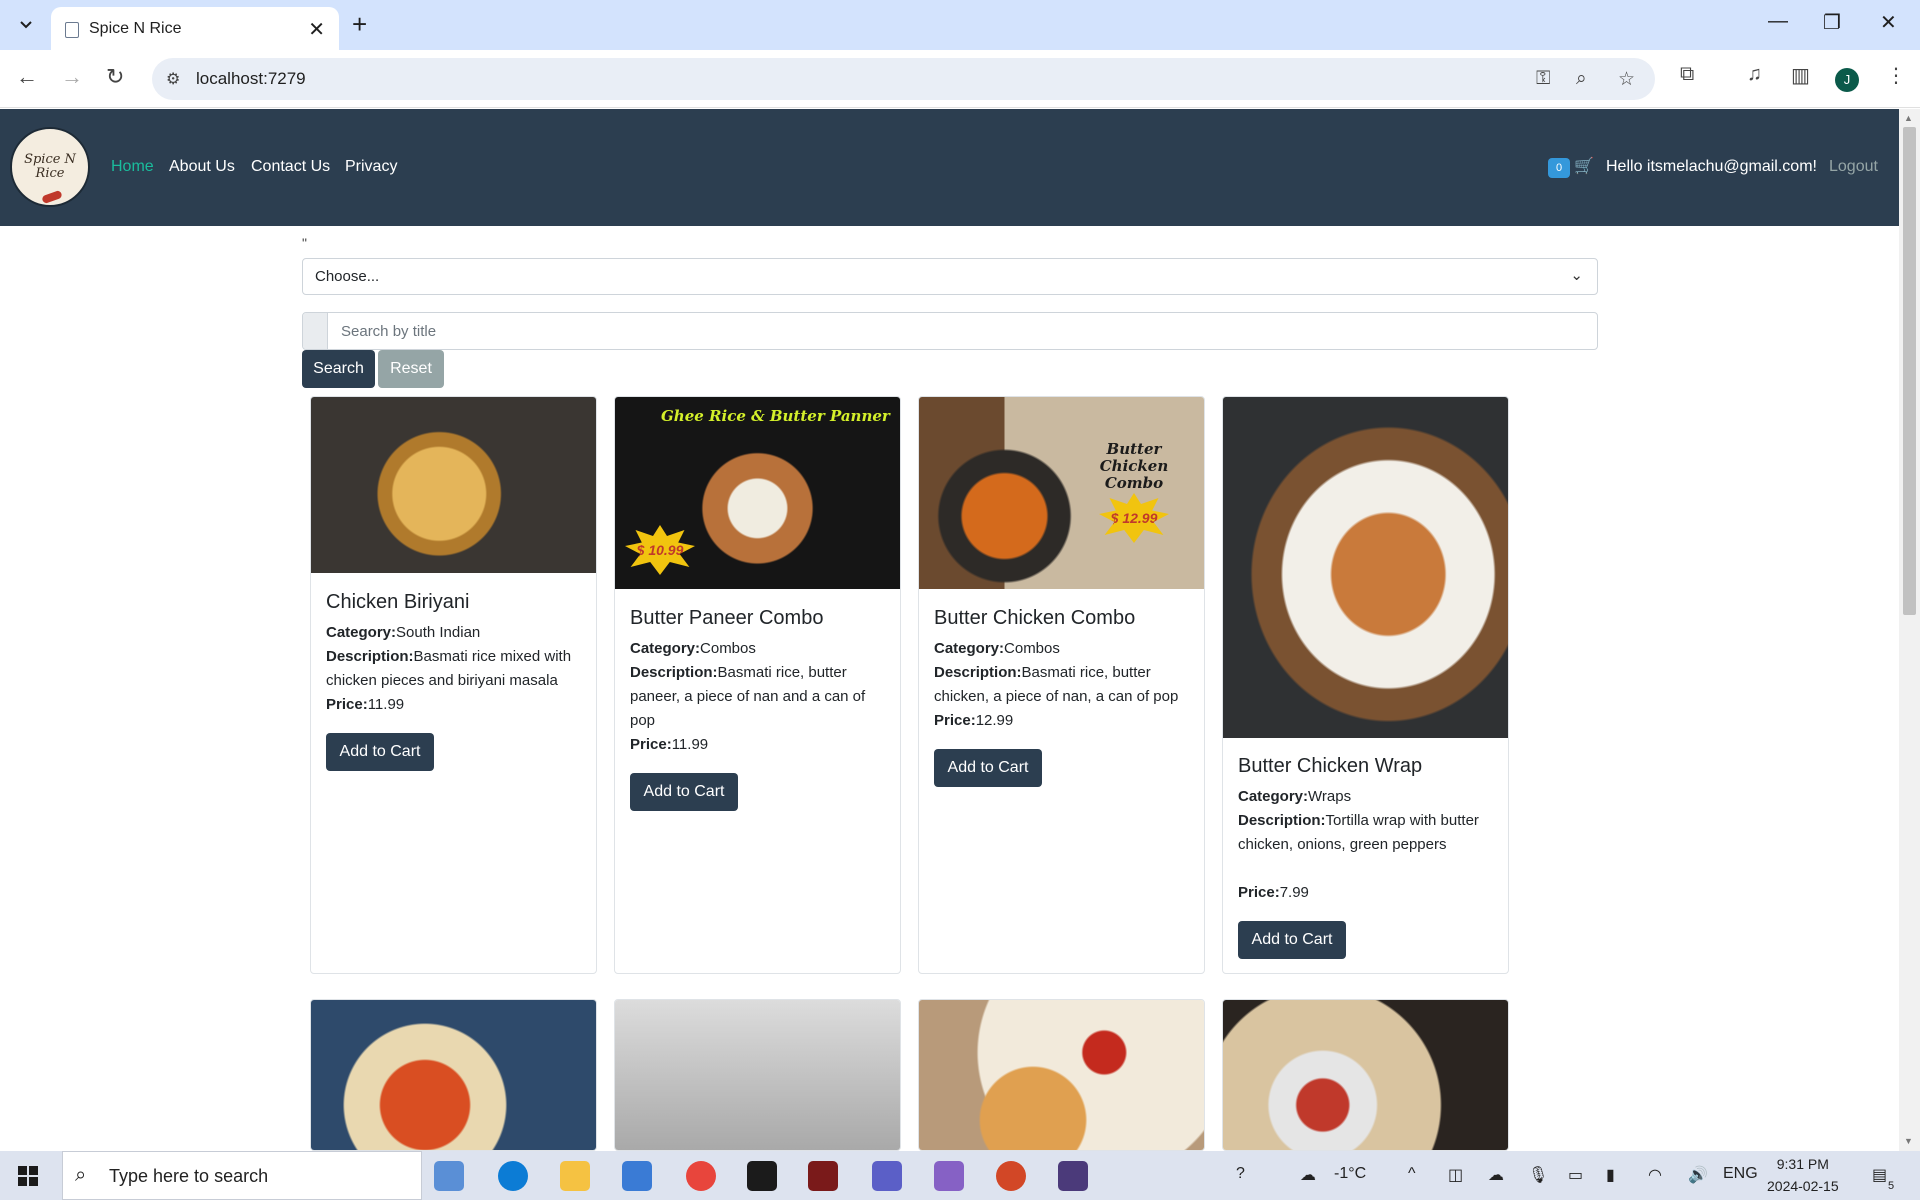 The width and height of the screenshot is (1920, 1200). Describe the element at coordinates (1134, 518) in the screenshot. I see `promo-price-badge: $ 12.99` at that location.